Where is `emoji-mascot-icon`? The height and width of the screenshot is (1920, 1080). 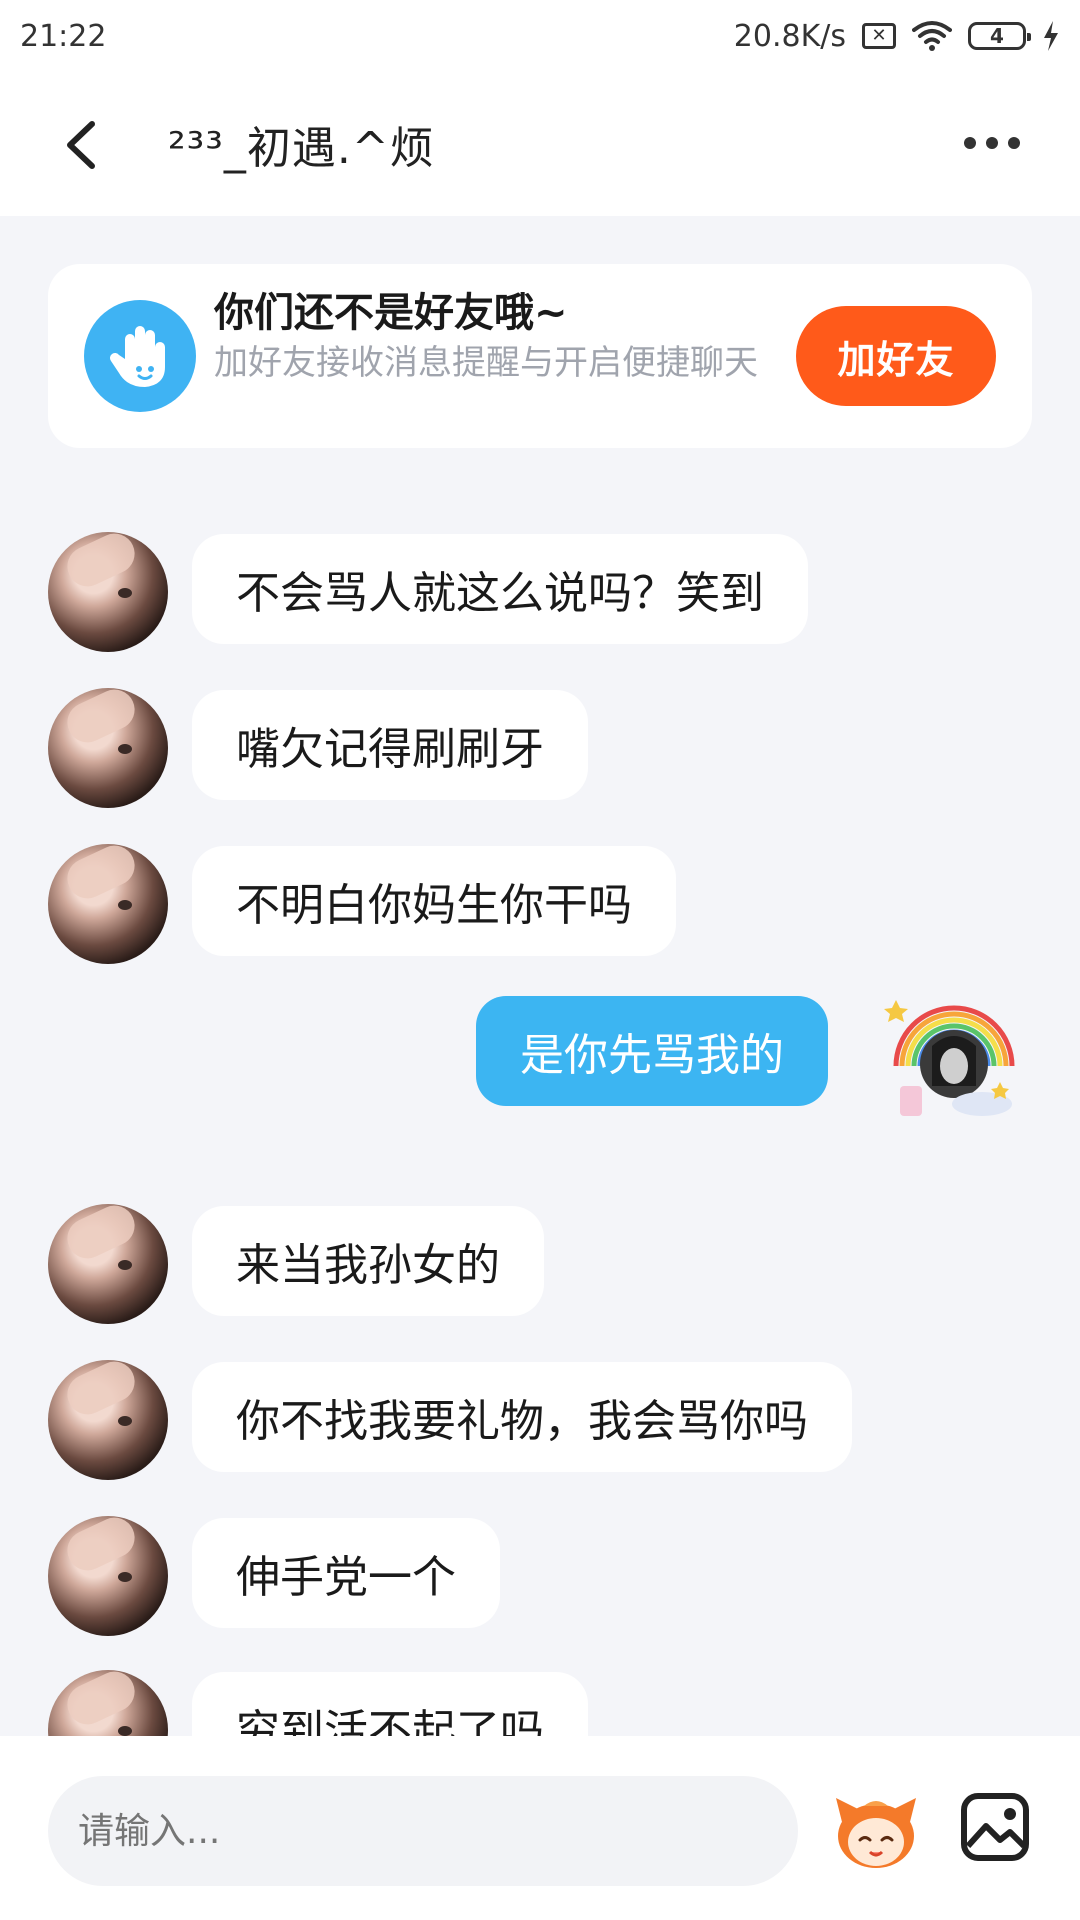 emoji-mascot-icon is located at coordinates (876, 1832).